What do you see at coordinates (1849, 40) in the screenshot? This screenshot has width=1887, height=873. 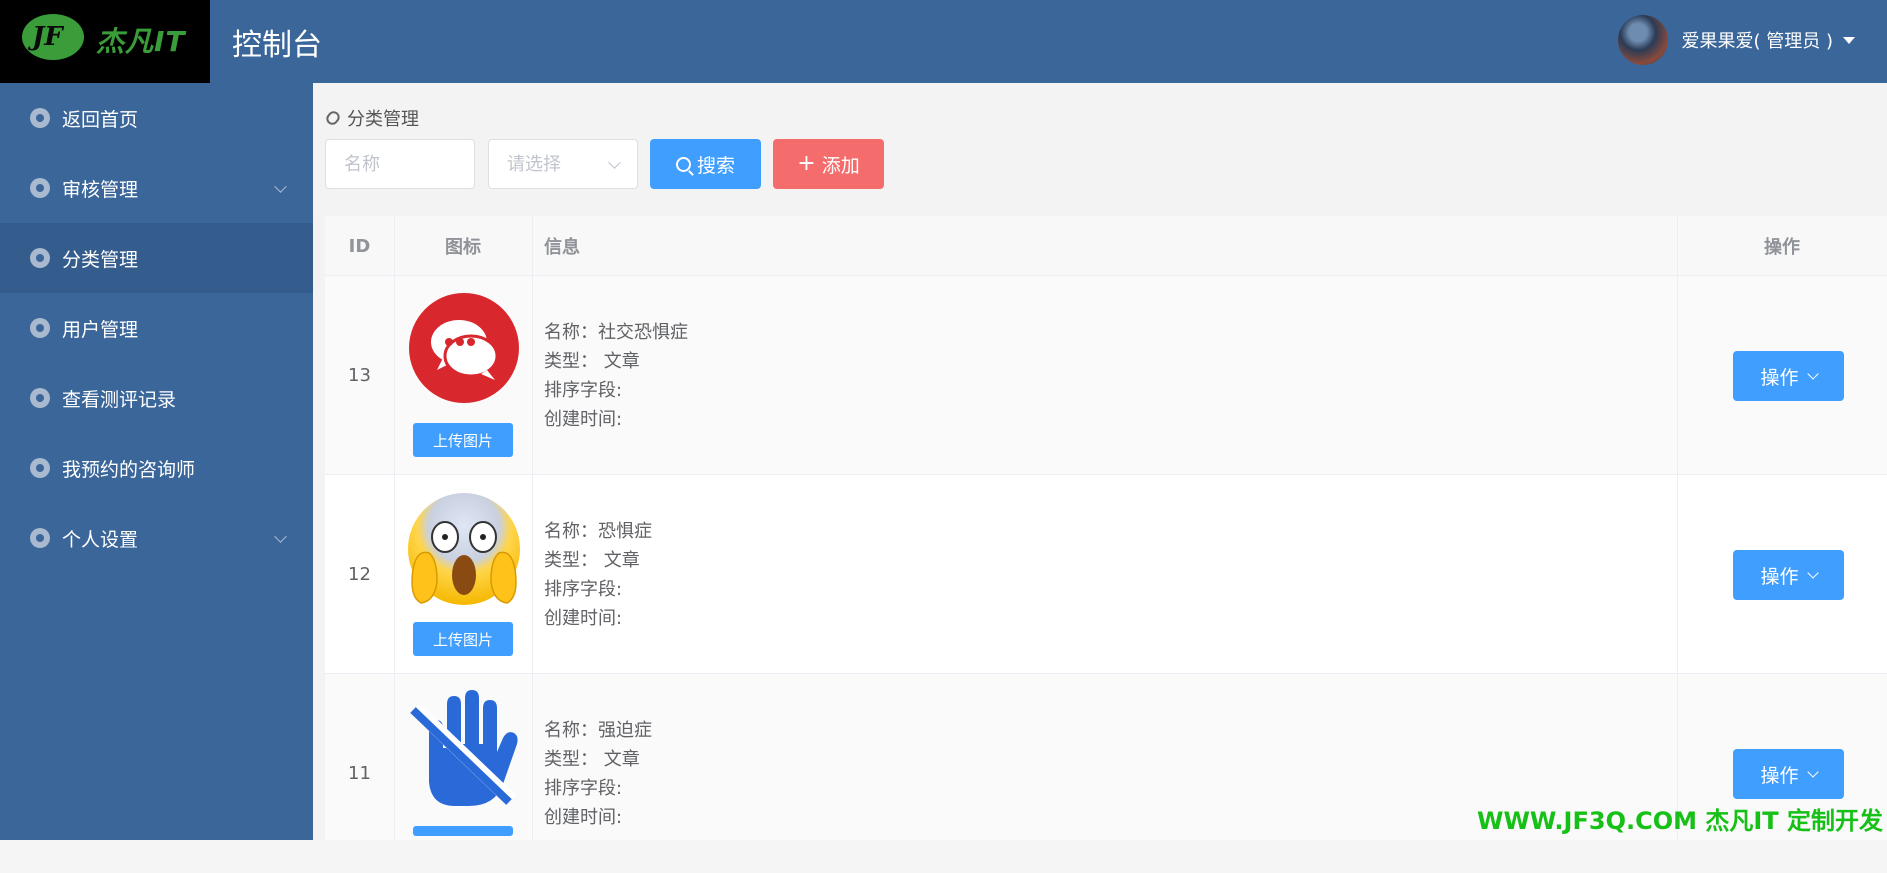 I see `caret-down-icon` at bounding box center [1849, 40].